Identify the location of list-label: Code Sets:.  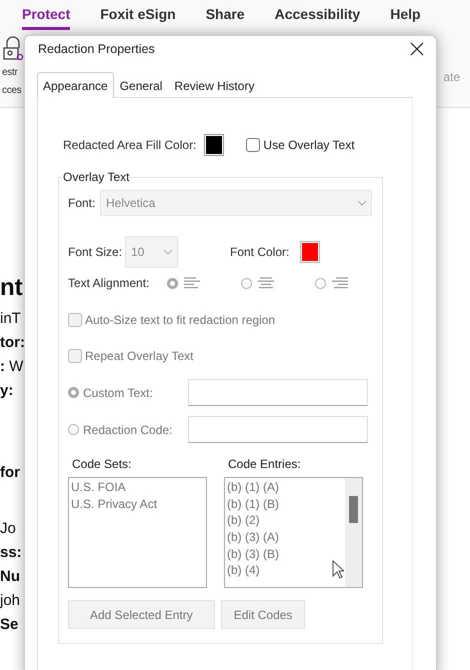
(101, 464).